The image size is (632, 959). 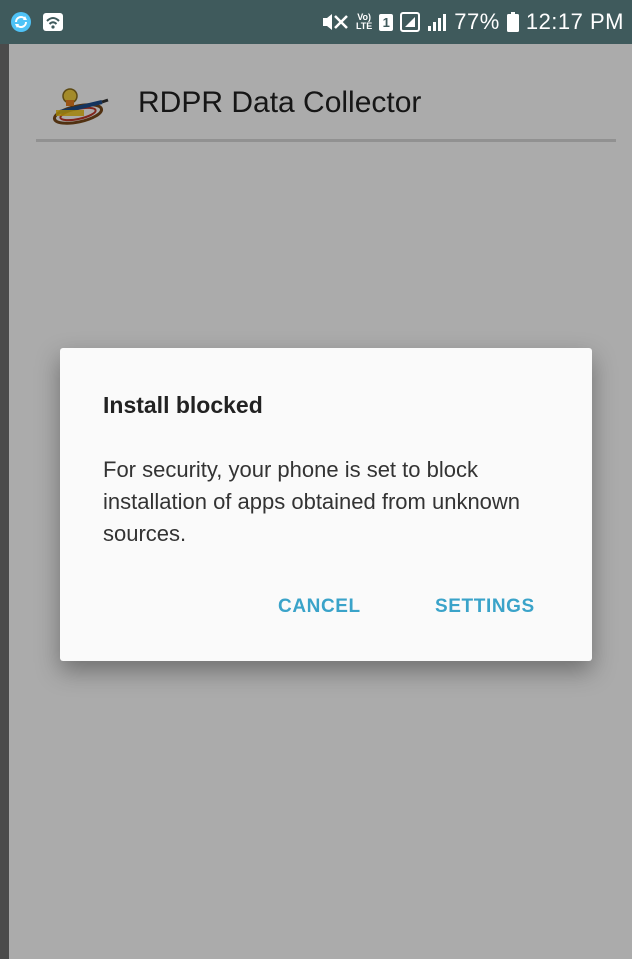 What do you see at coordinates (316, 22) in the screenshot?
I see `status-bar: Vo) LTE 1 77% 12:17 PM` at bounding box center [316, 22].